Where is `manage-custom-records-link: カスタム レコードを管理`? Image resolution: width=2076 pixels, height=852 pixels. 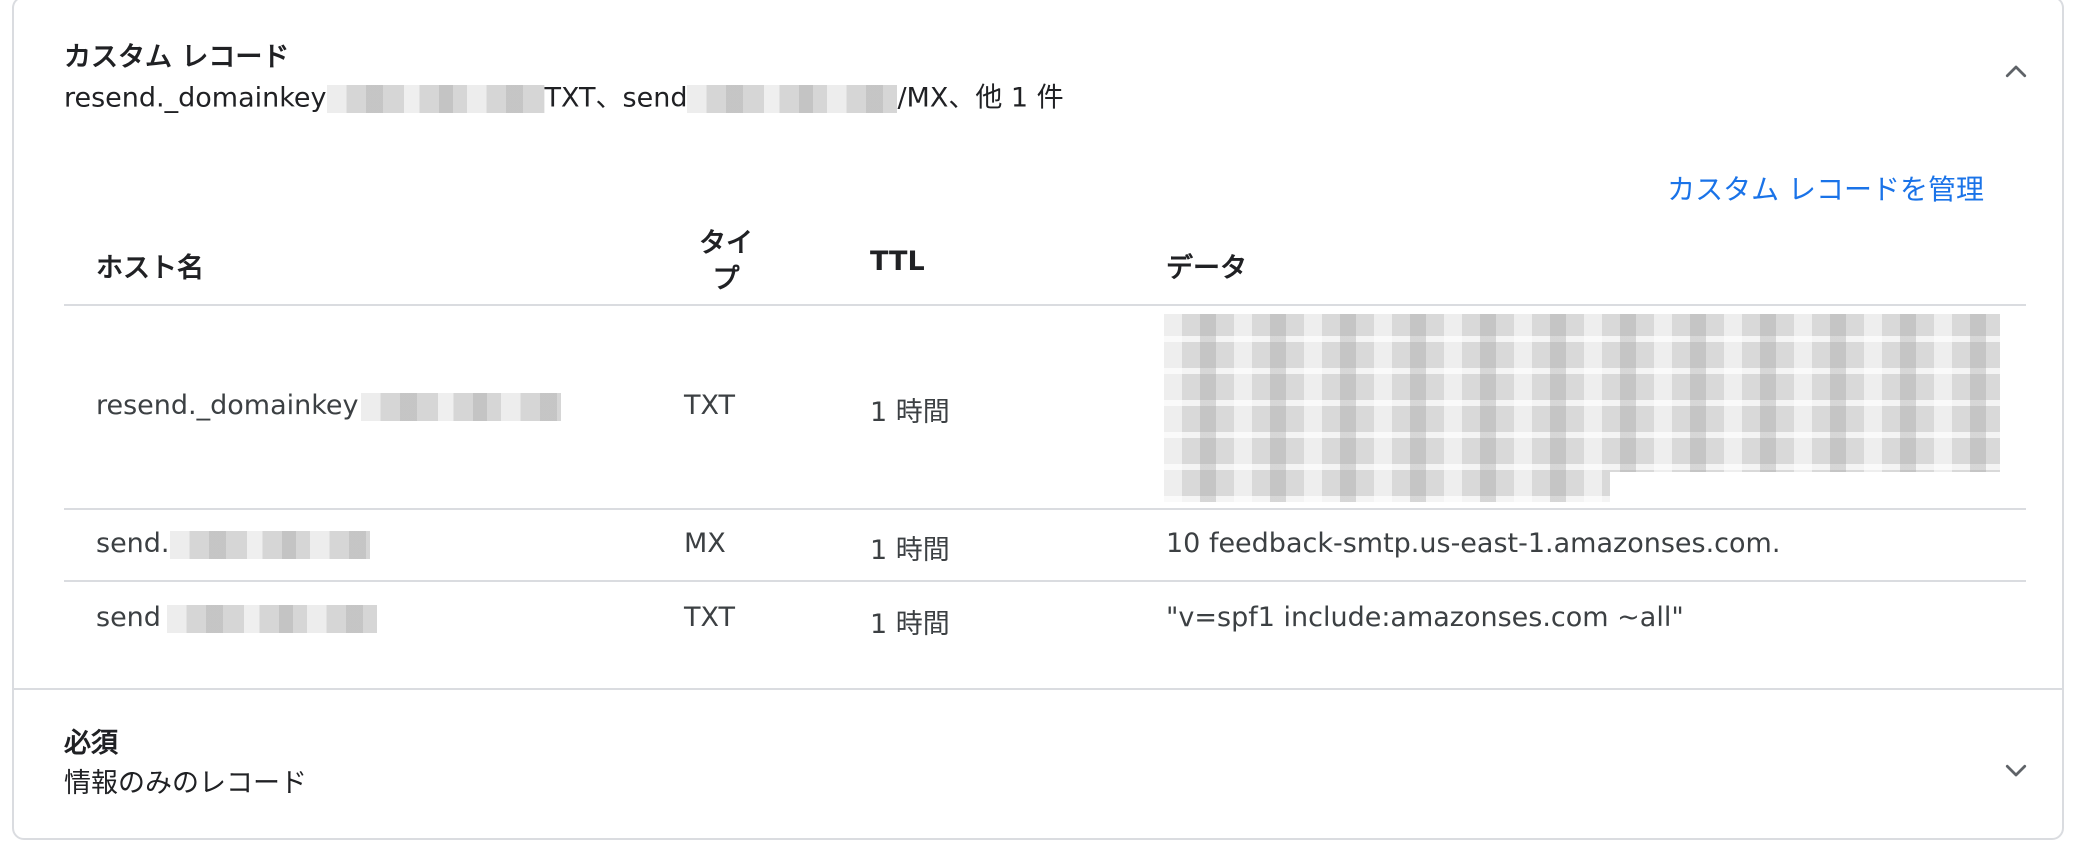
manage-custom-records-link: カスタム レコードを管理 is located at coordinates (1825, 188).